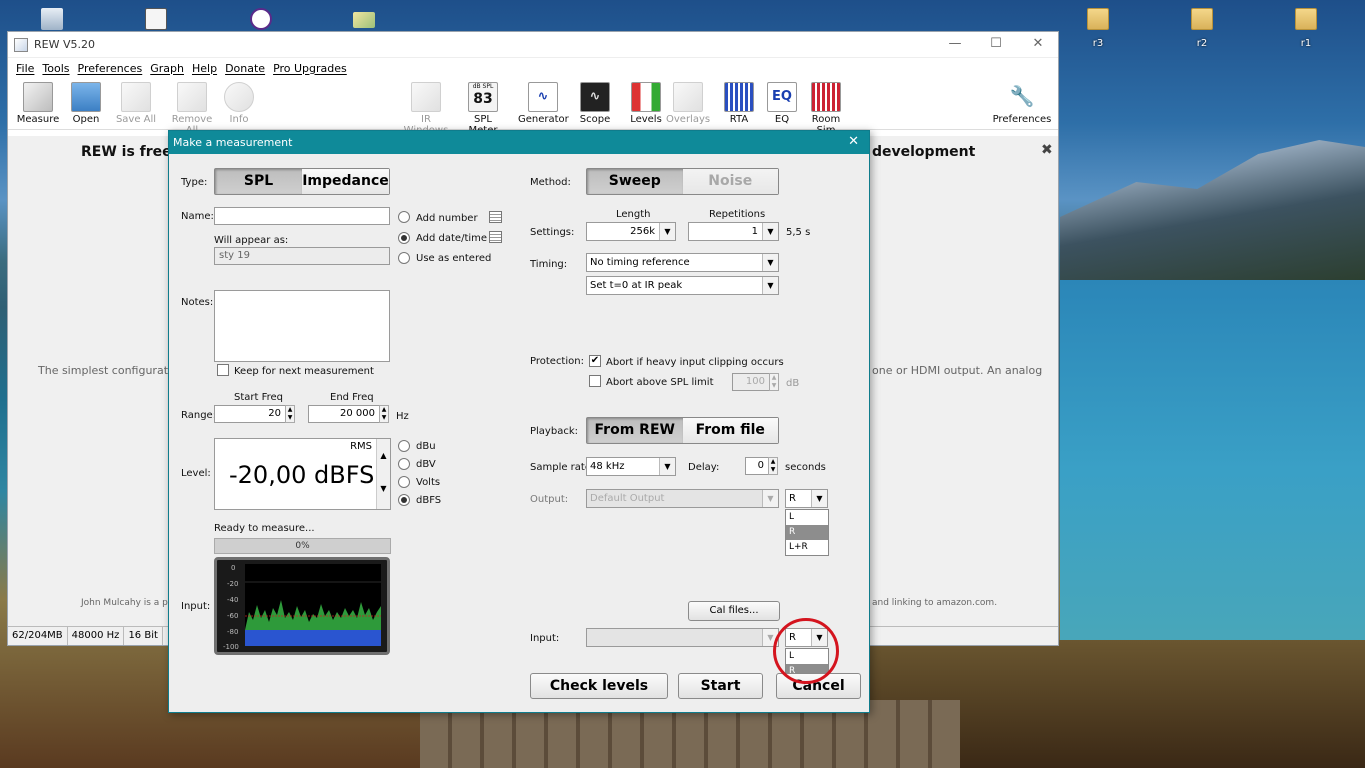 The image size is (1365, 768). I want to click on repetitions-select: 1 ▼, so click(733, 231).